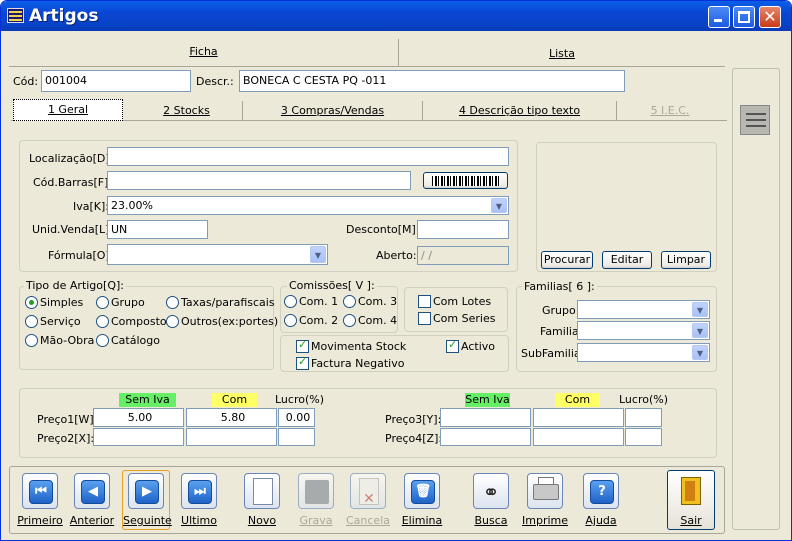 The height and width of the screenshot is (541, 792). I want to click on procurar-button: Procurar, so click(567, 260).